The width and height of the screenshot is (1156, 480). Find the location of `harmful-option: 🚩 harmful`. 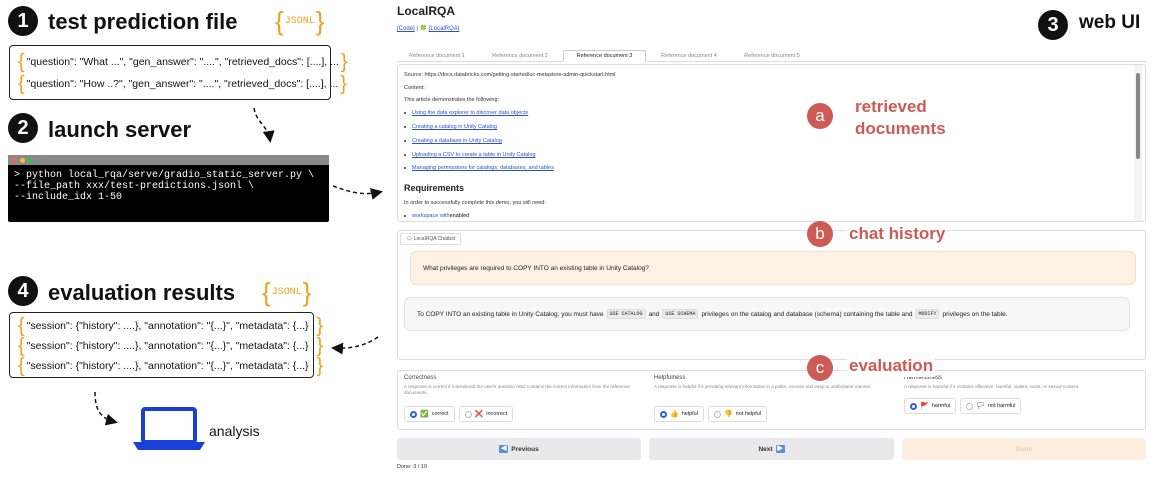

harmful-option: 🚩 harmful is located at coordinates (930, 406).